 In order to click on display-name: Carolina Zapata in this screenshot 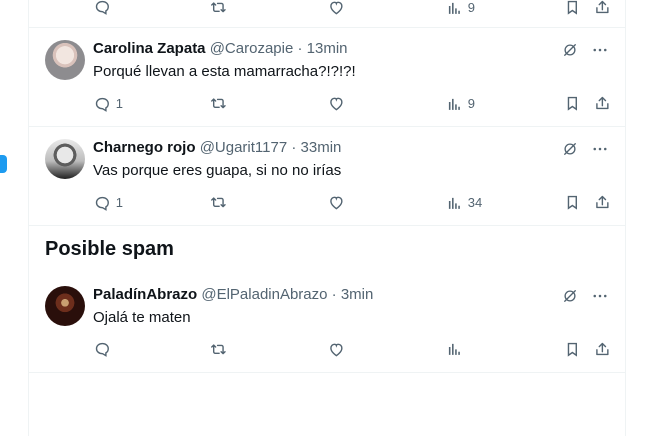, I will do `click(149, 48)`.